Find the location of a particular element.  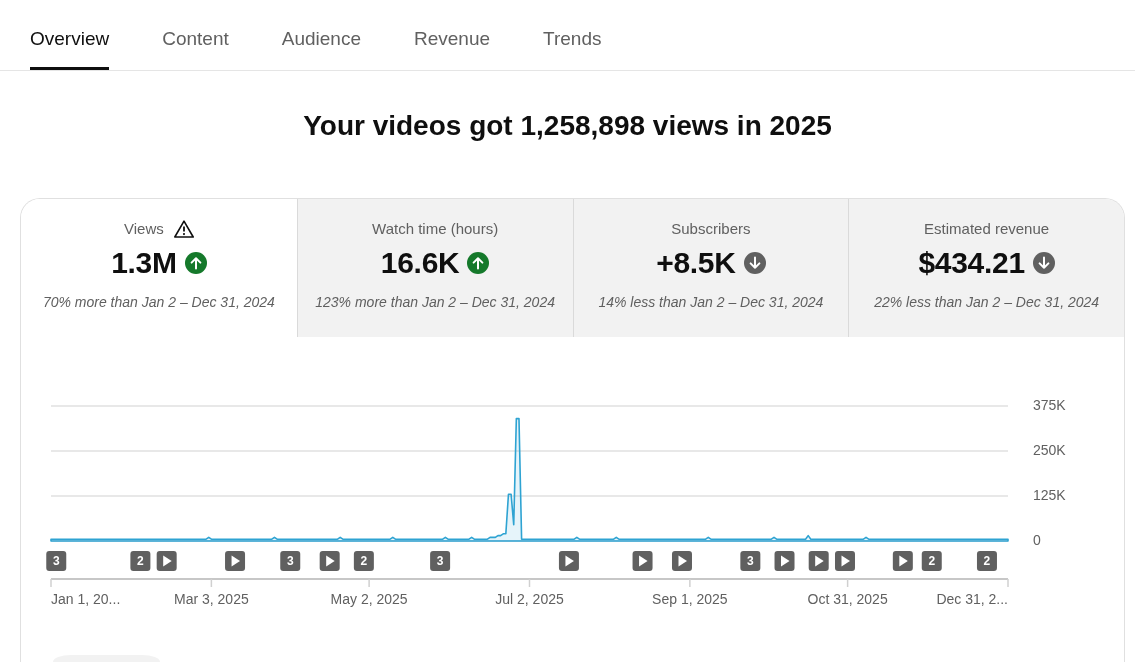

nav-tab: Trends is located at coordinates (572, 35).